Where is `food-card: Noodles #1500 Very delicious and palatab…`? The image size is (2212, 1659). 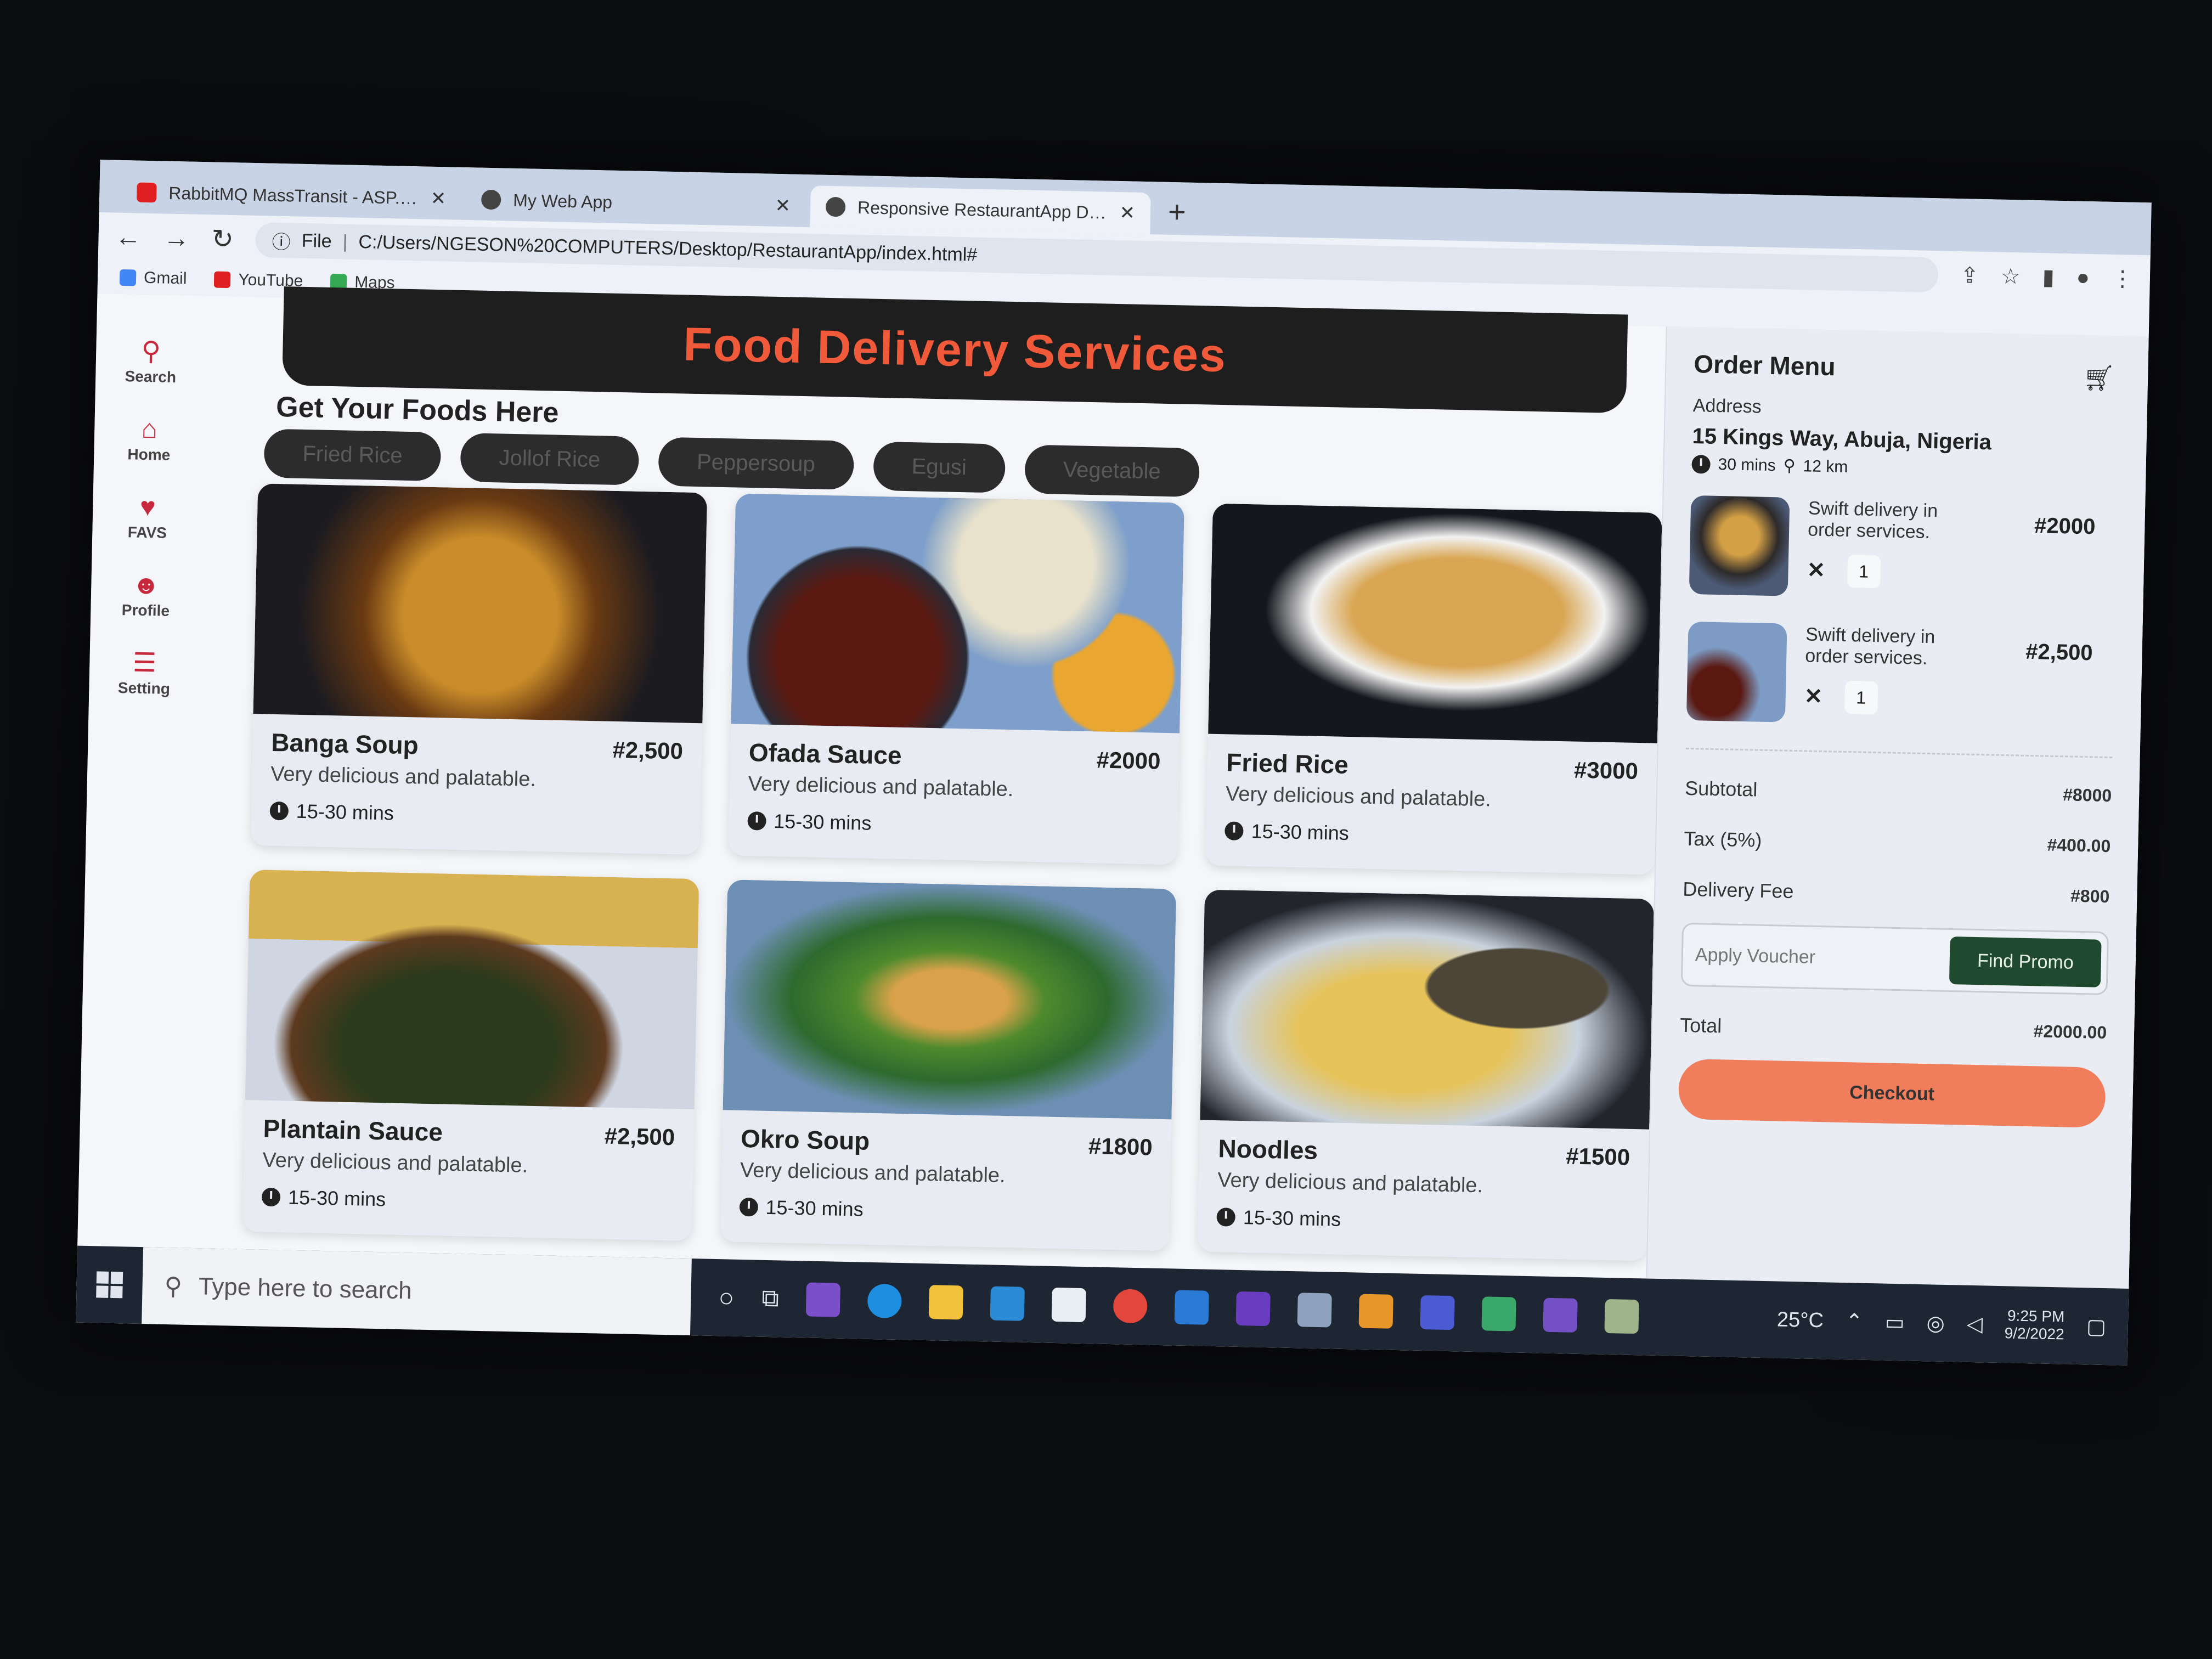
food-card: Noodles #1500 Very delicious and palatab… is located at coordinates (1426, 1075).